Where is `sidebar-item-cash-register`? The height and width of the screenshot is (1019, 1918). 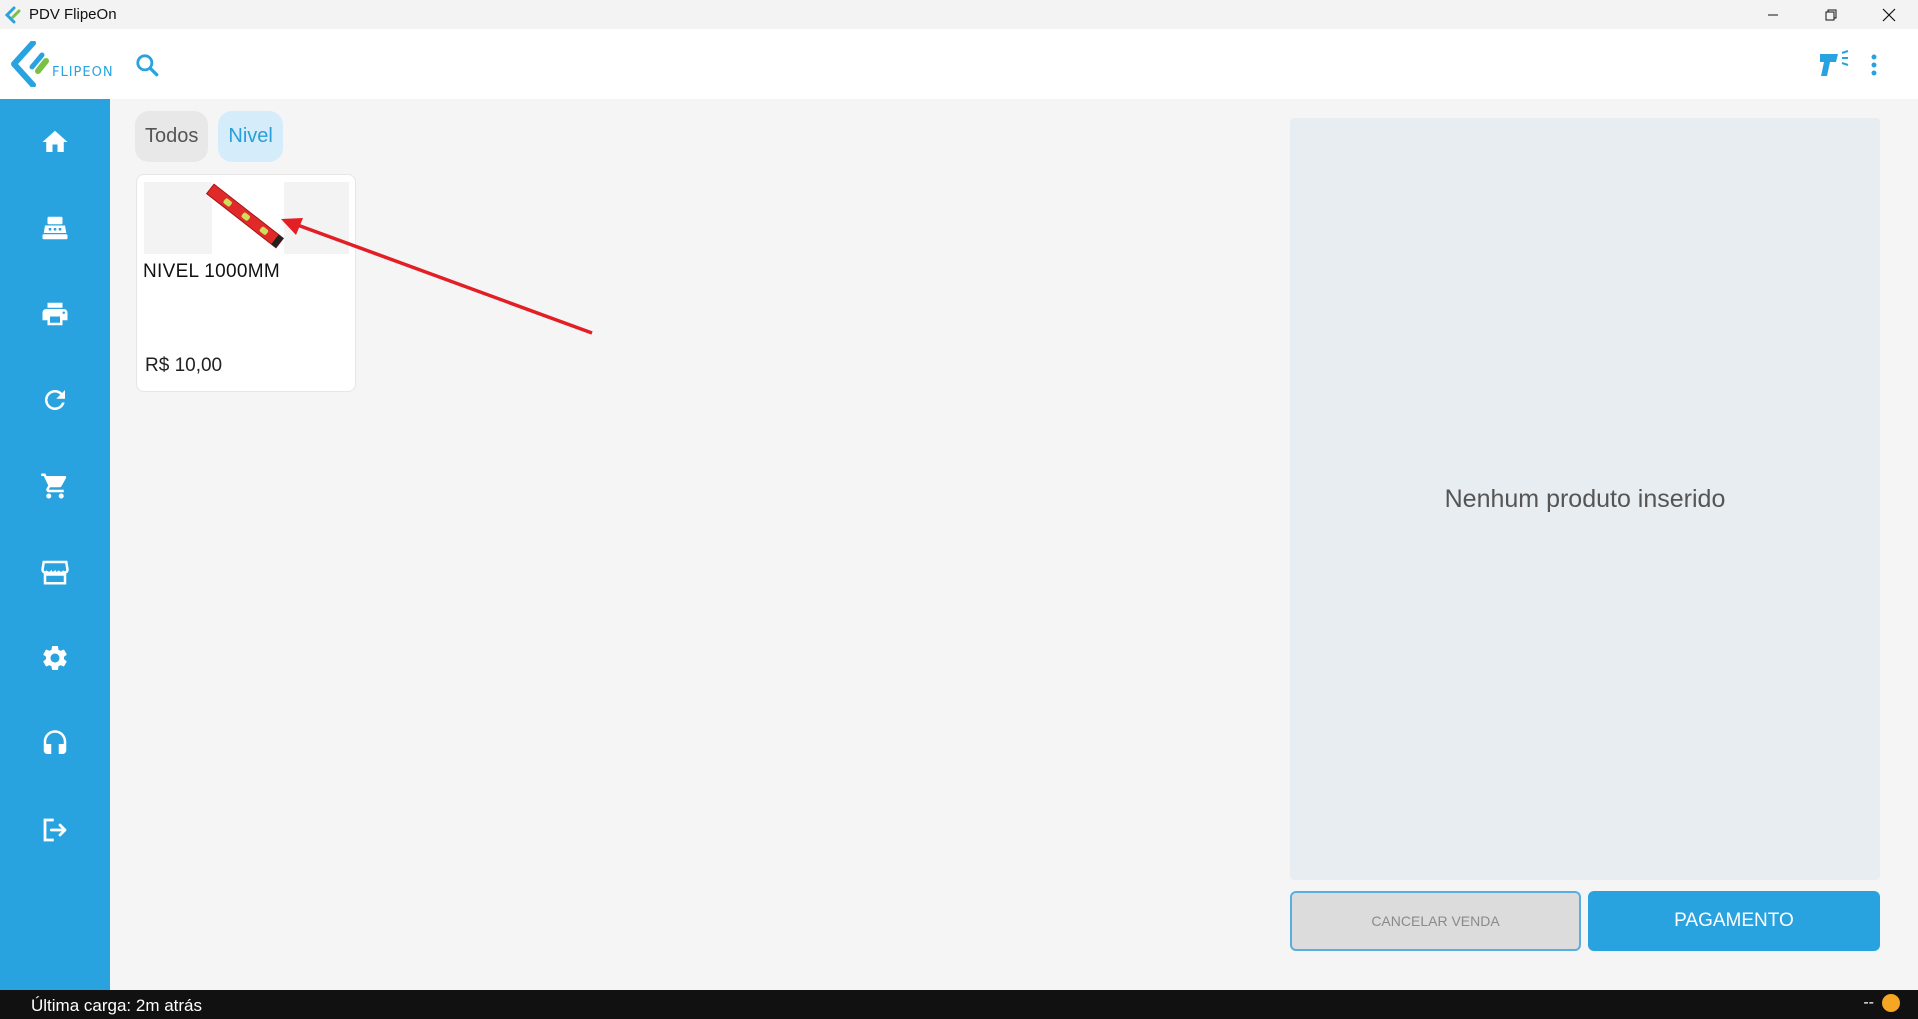
sidebar-item-cash-register is located at coordinates (55, 228).